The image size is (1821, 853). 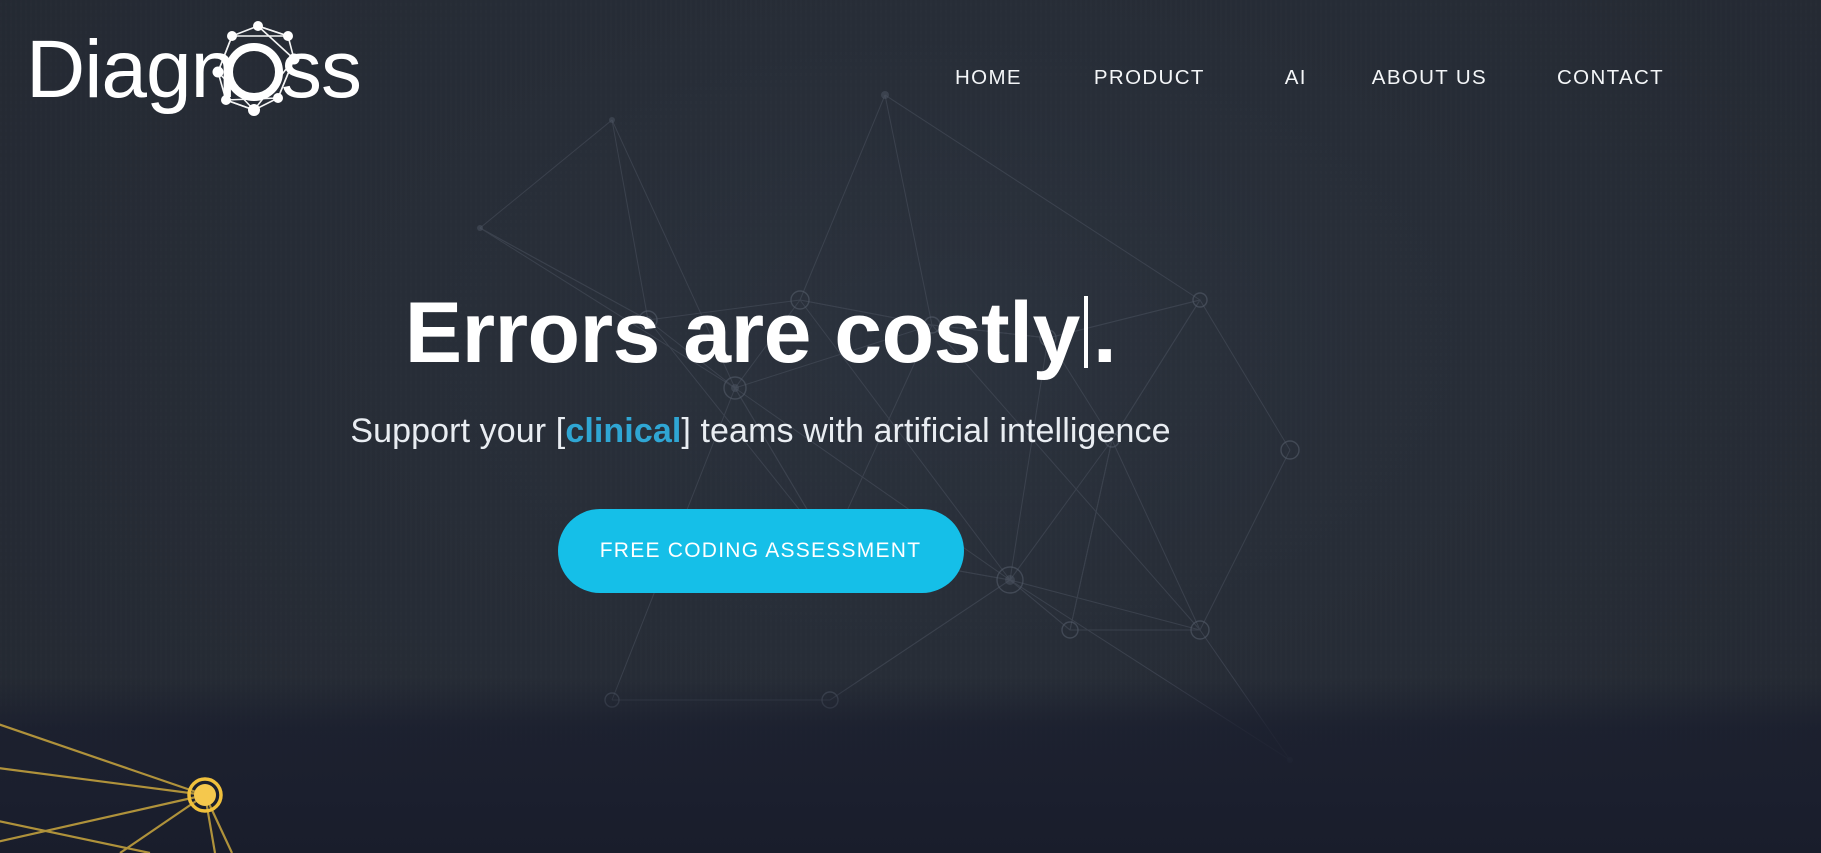 What do you see at coordinates (1296, 78) in the screenshot?
I see `nav-item-ai: AI` at bounding box center [1296, 78].